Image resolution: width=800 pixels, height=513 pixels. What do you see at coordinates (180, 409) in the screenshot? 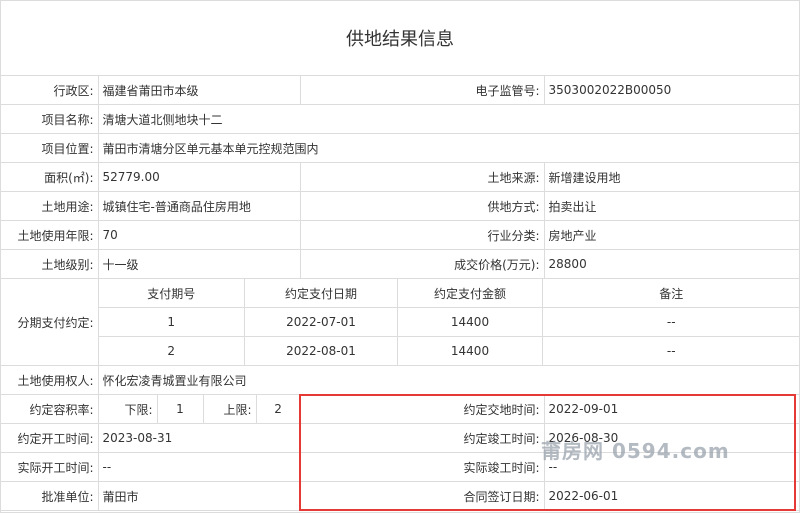
I see `plot-ratio-lower-value: 1` at bounding box center [180, 409].